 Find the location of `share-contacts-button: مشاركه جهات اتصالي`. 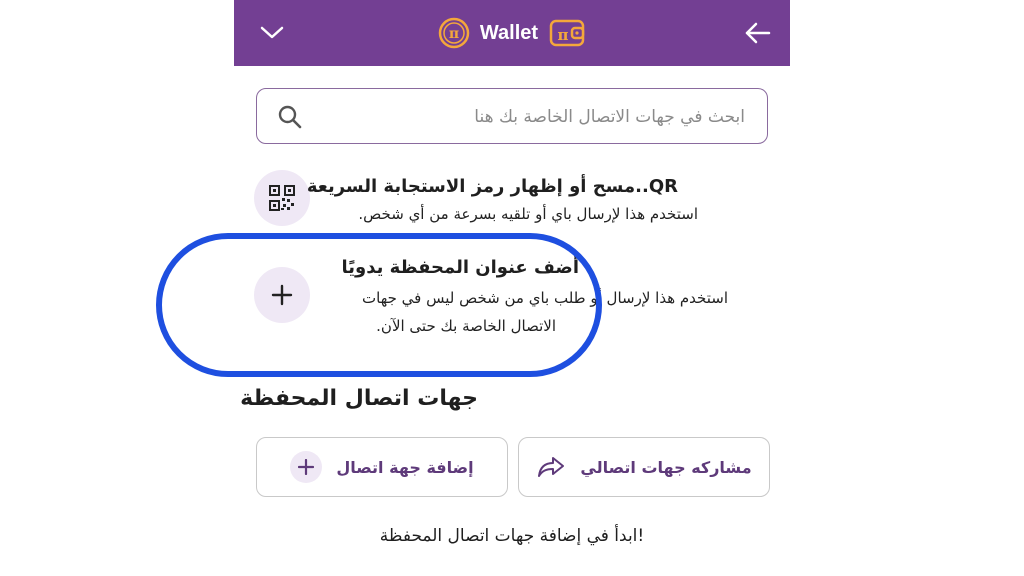

share-contacts-button: مشاركه جهات اتصالي is located at coordinates (644, 467).